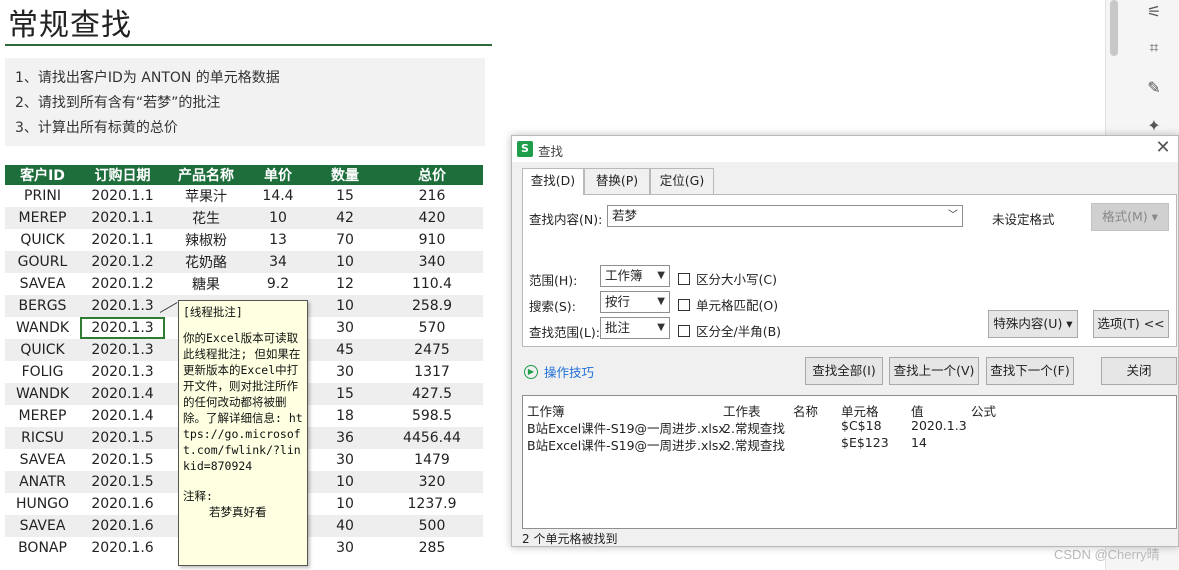 The height and width of the screenshot is (570, 1179). What do you see at coordinates (432, 262) in the screenshot?
I see `table-cell: 340` at bounding box center [432, 262].